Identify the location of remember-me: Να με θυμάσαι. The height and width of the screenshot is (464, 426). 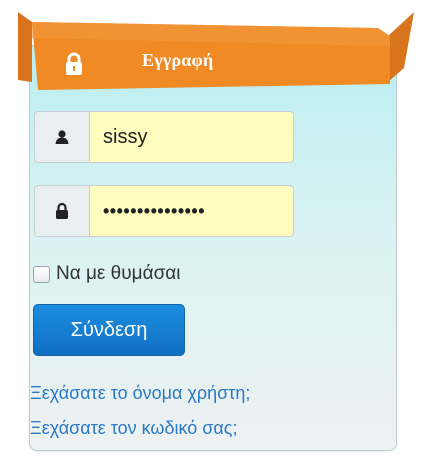
(107, 274).